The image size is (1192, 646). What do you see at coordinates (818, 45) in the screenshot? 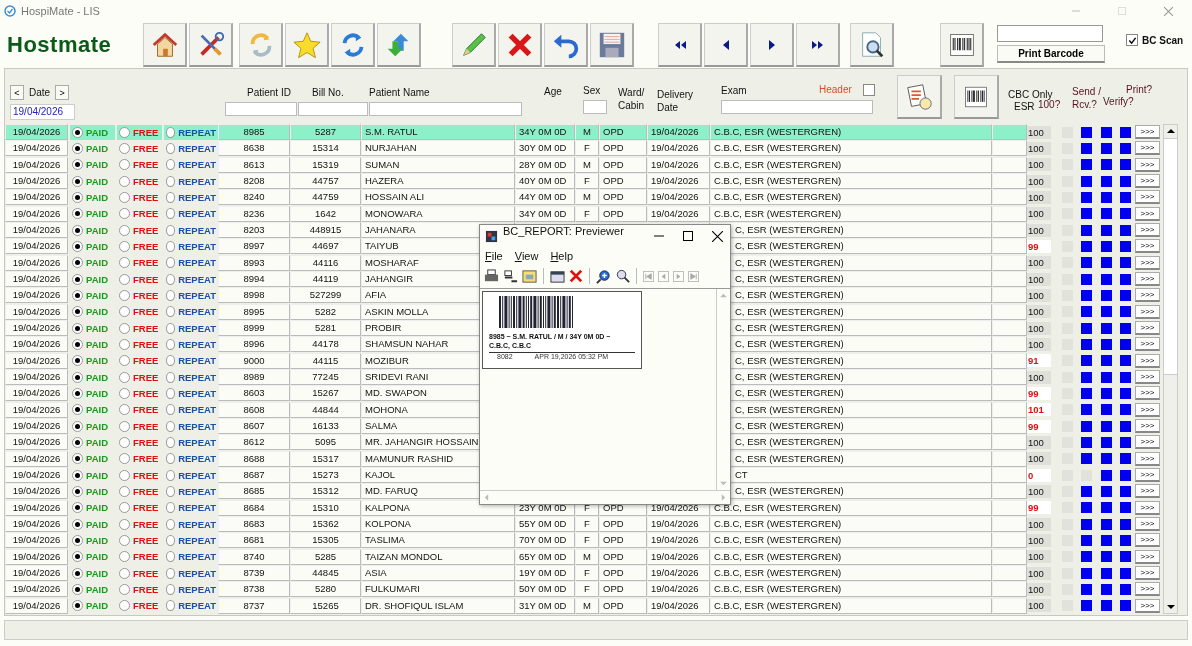
I see `last-icon` at bounding box center [818, 45].